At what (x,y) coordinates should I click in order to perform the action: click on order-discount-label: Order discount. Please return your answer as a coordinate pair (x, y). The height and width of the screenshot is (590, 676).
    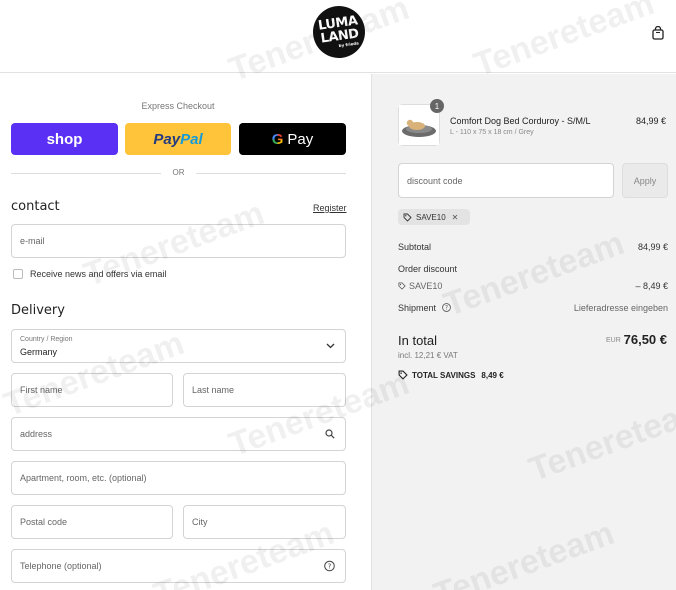
    Looking at the image, I should click on (428, 269).